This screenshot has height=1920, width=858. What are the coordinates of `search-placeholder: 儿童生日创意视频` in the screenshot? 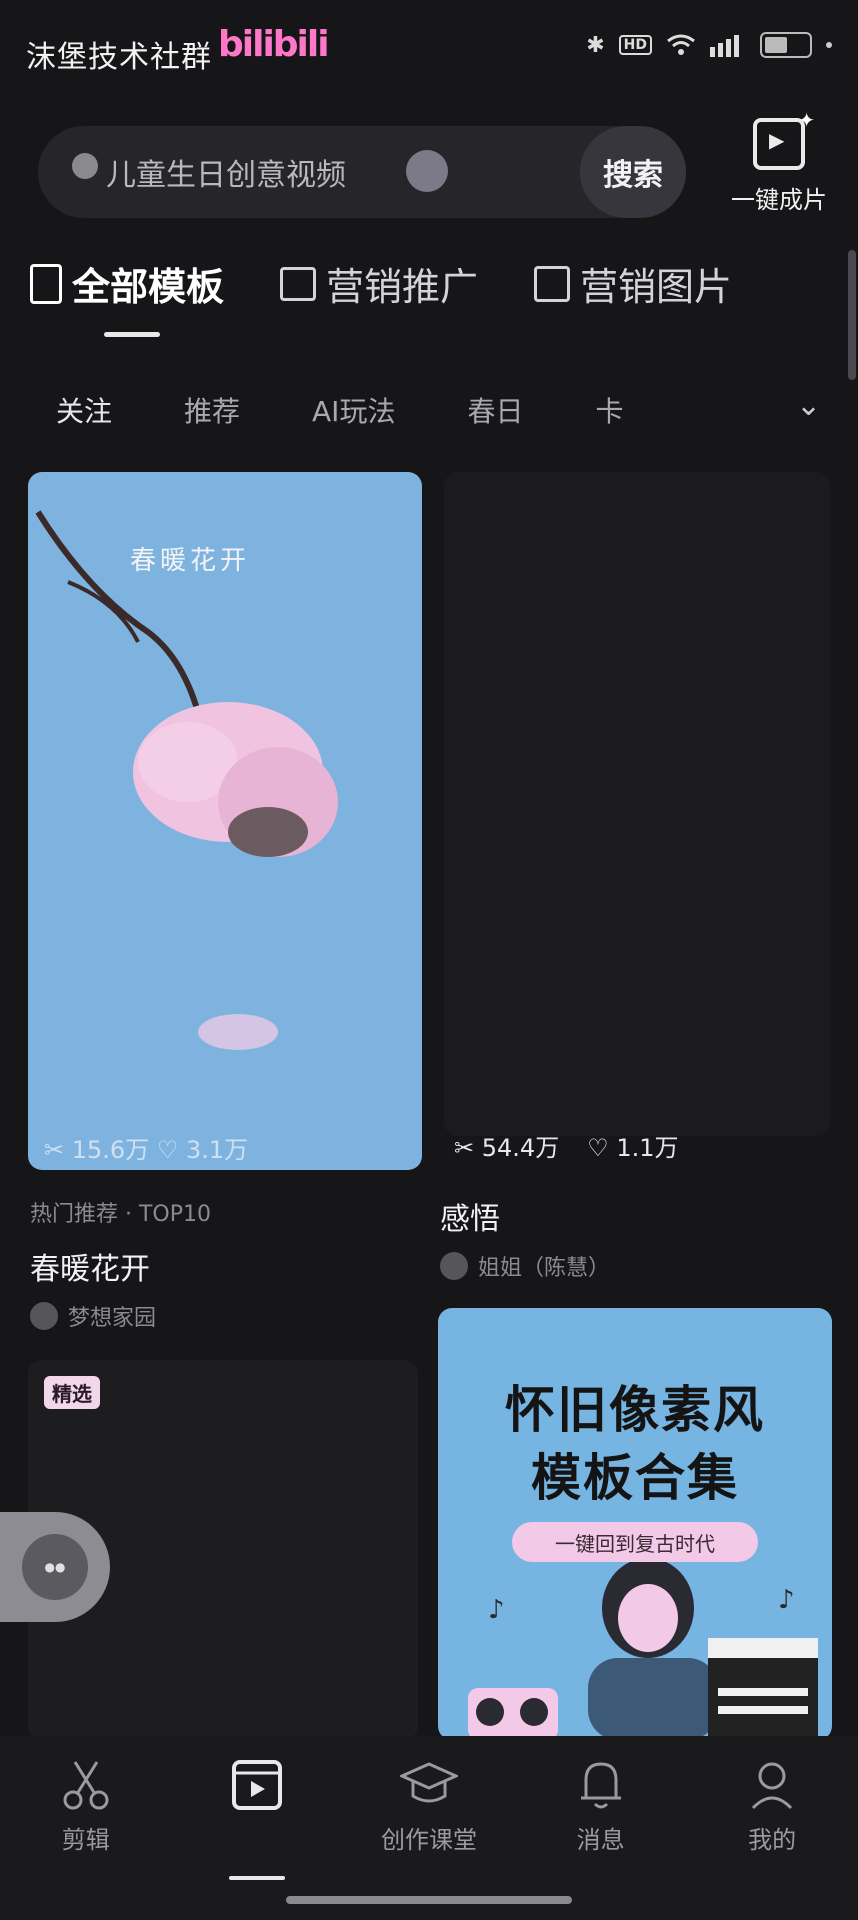 It's located at (226, 175).